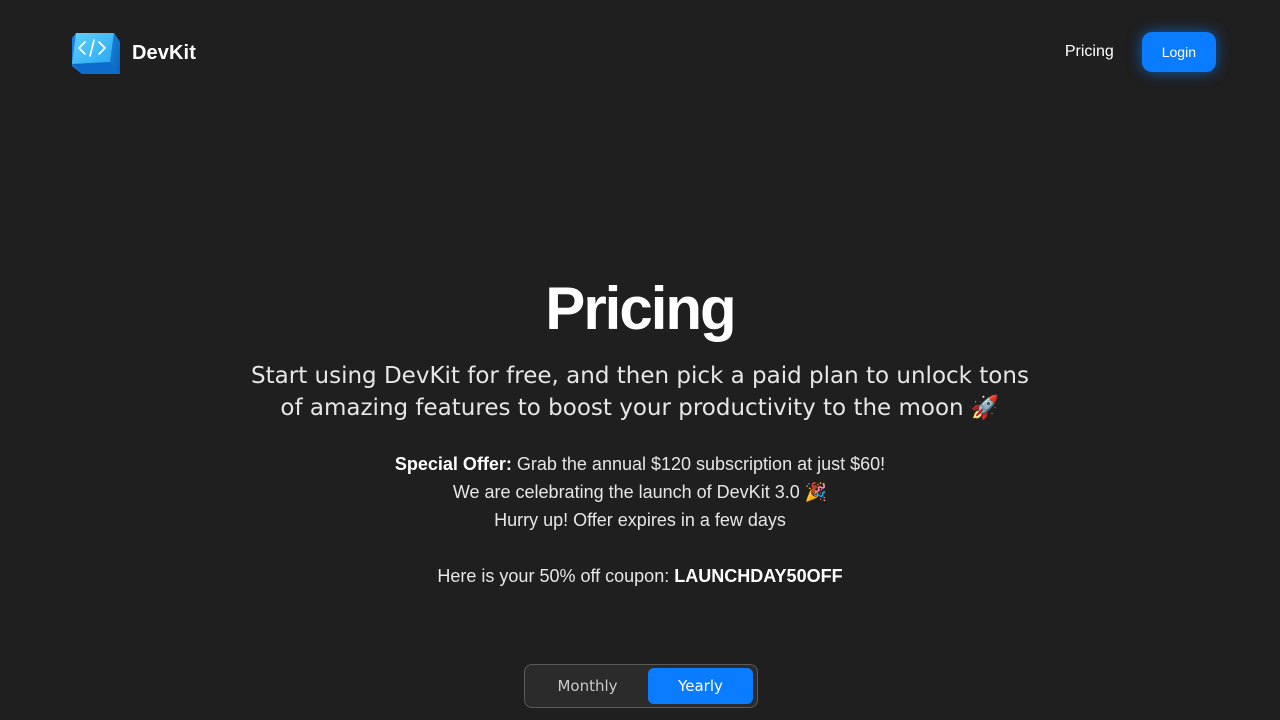  Describe the element at coordinates (640, 52) in the screenshot. I see `site-header: DevKit Pricing Login` at that location.